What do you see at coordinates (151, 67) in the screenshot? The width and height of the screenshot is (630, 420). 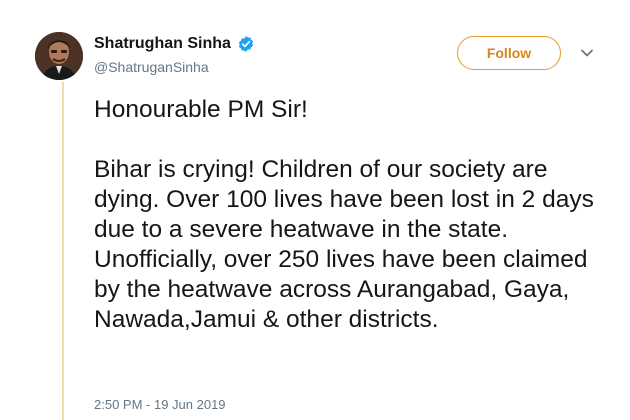 I see `author-handle: @ShatruganSinha` at bounding box center [151, 67].